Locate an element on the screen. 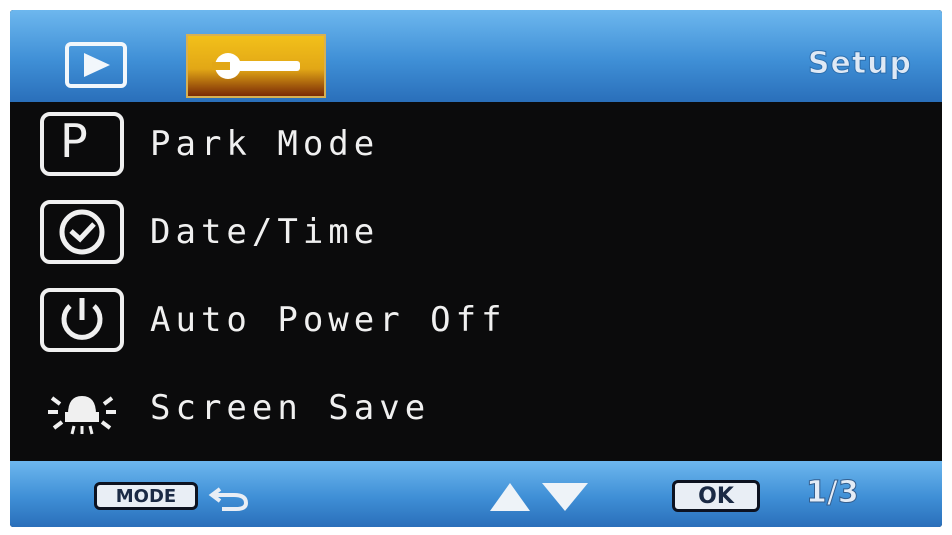  menu-item-park-mode: P Park Mode is located at coordinates (476, 146).